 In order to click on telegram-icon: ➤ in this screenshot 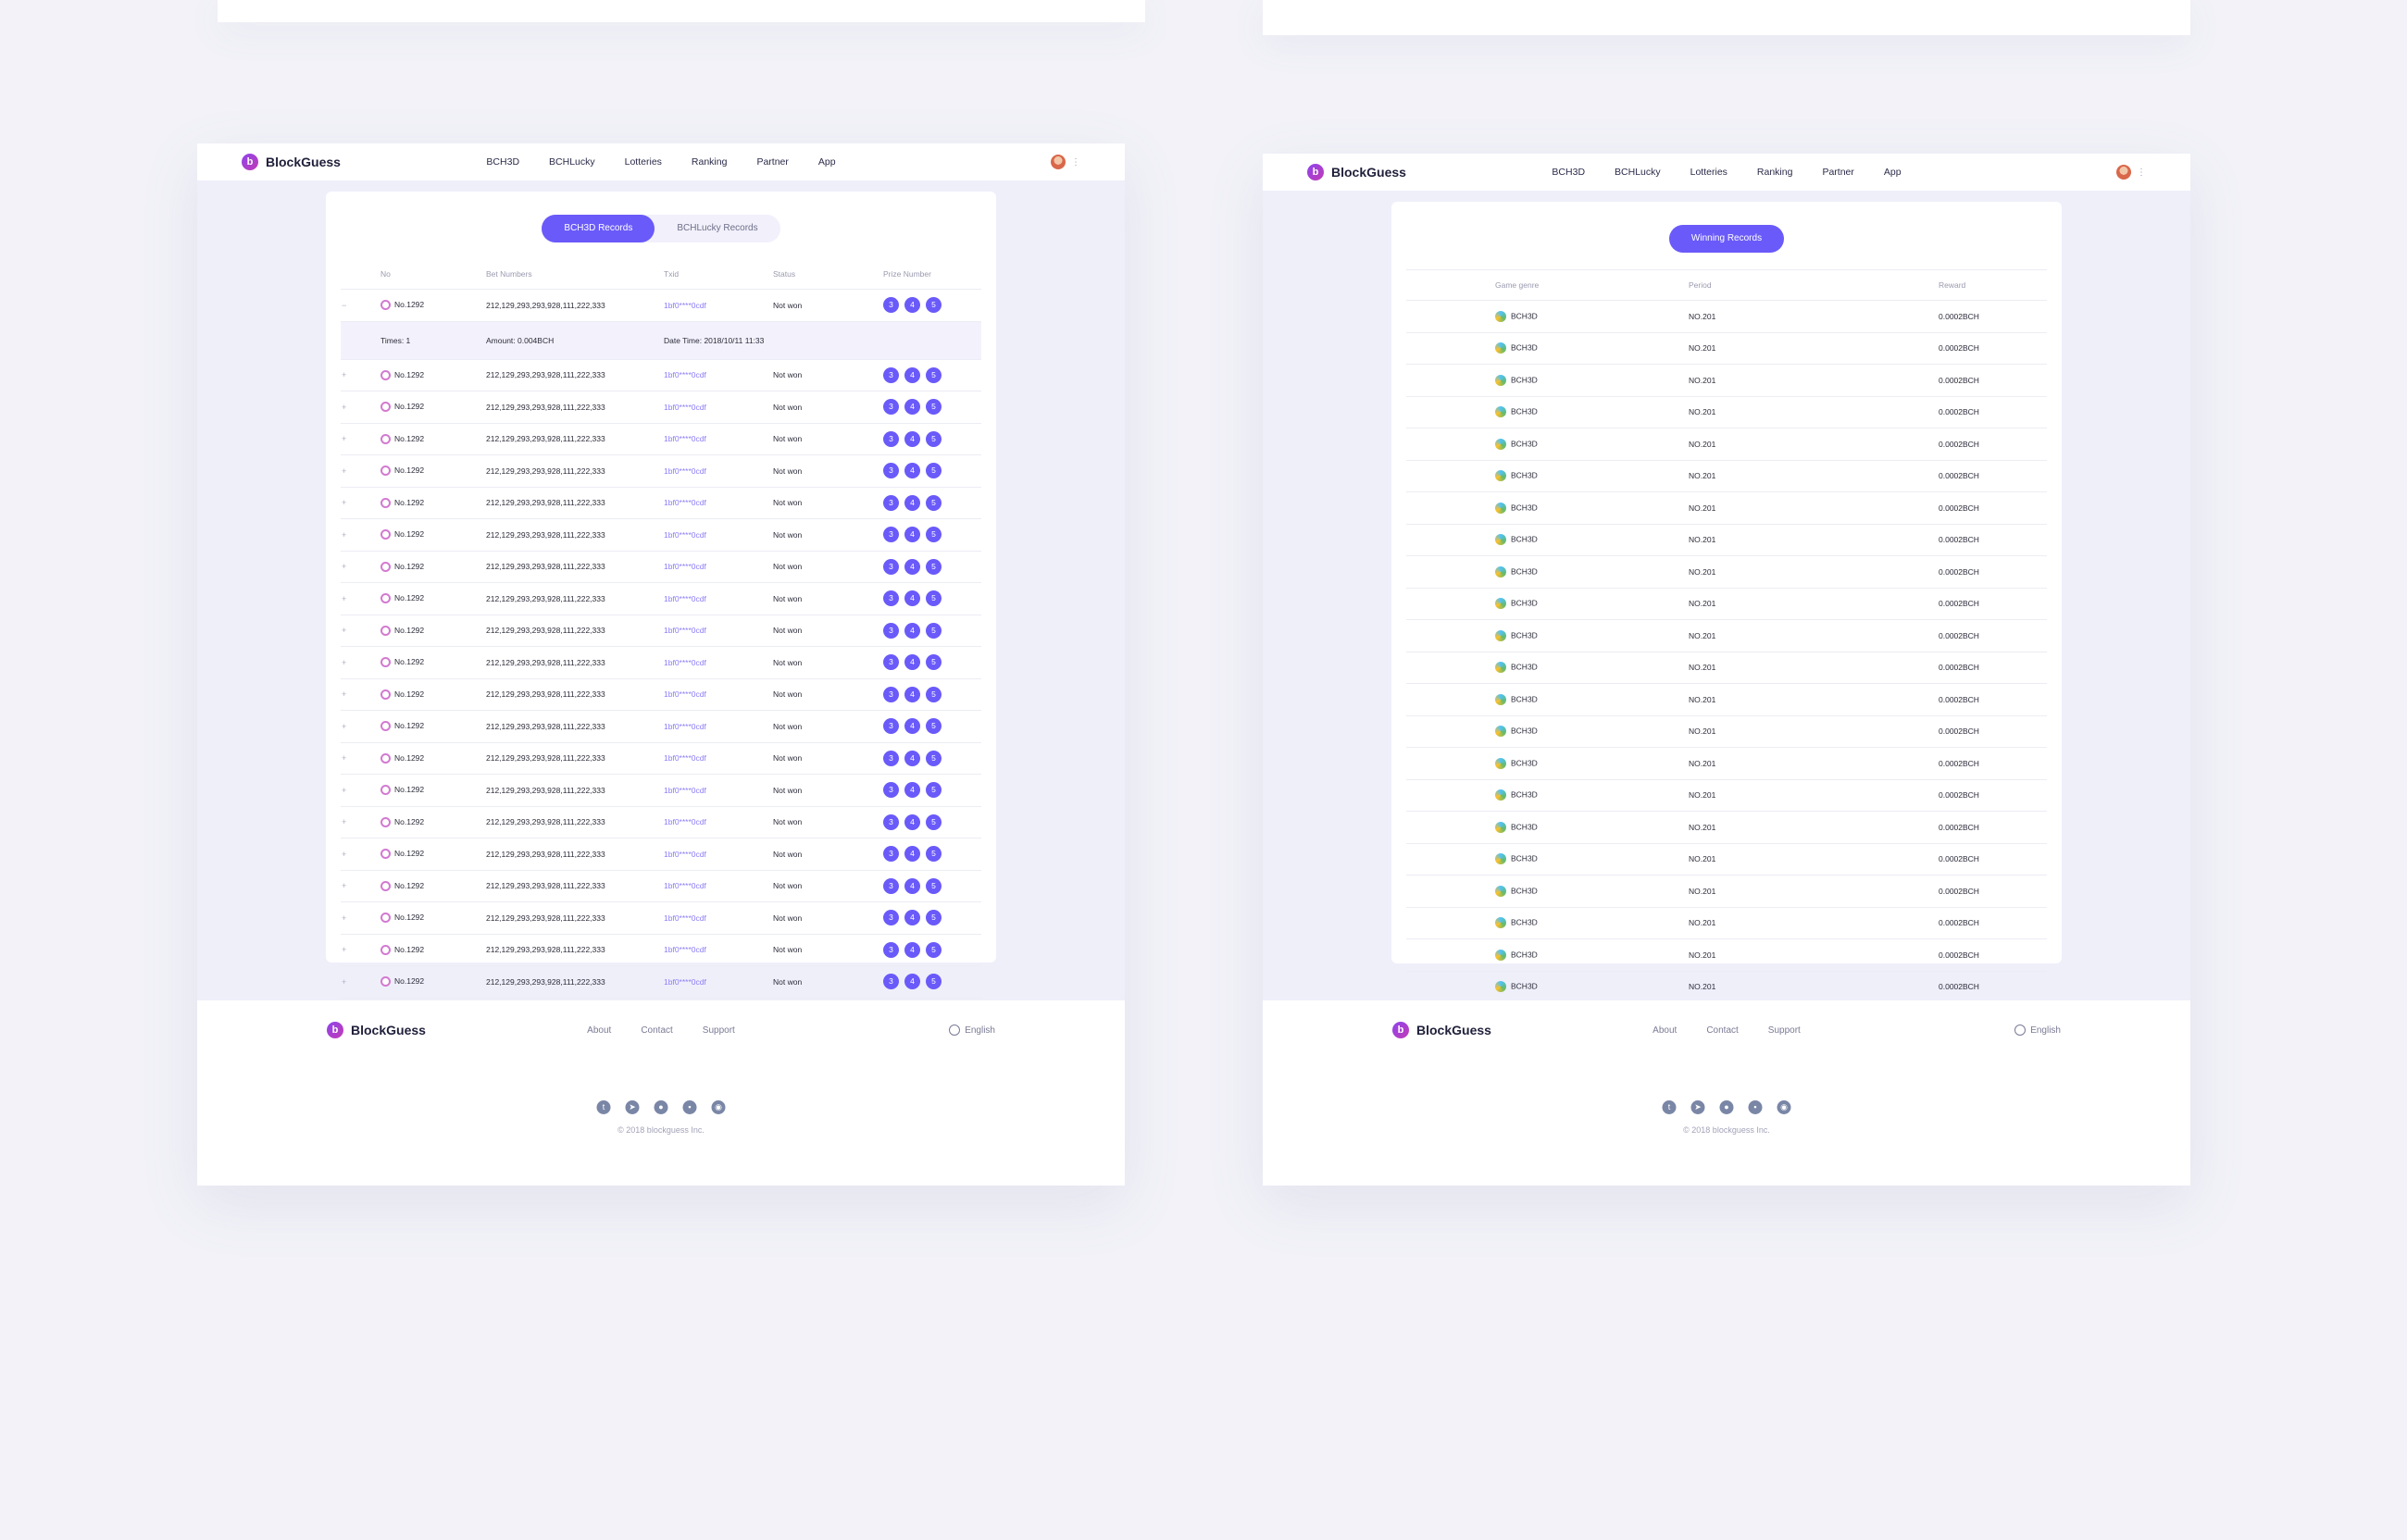, I will do `click(632, 1107)`.